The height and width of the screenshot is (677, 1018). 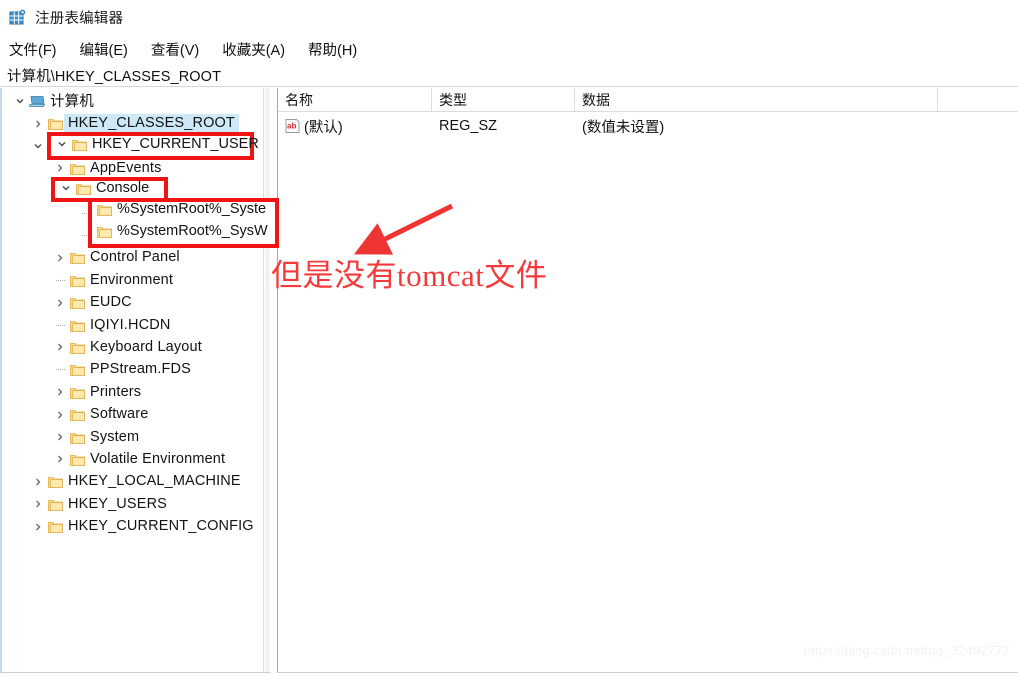 What do you see at coordinates (158, 458) in the screenshot?
I see `tree-item-label: Volatile Environment` at bounding box center [158, 458].